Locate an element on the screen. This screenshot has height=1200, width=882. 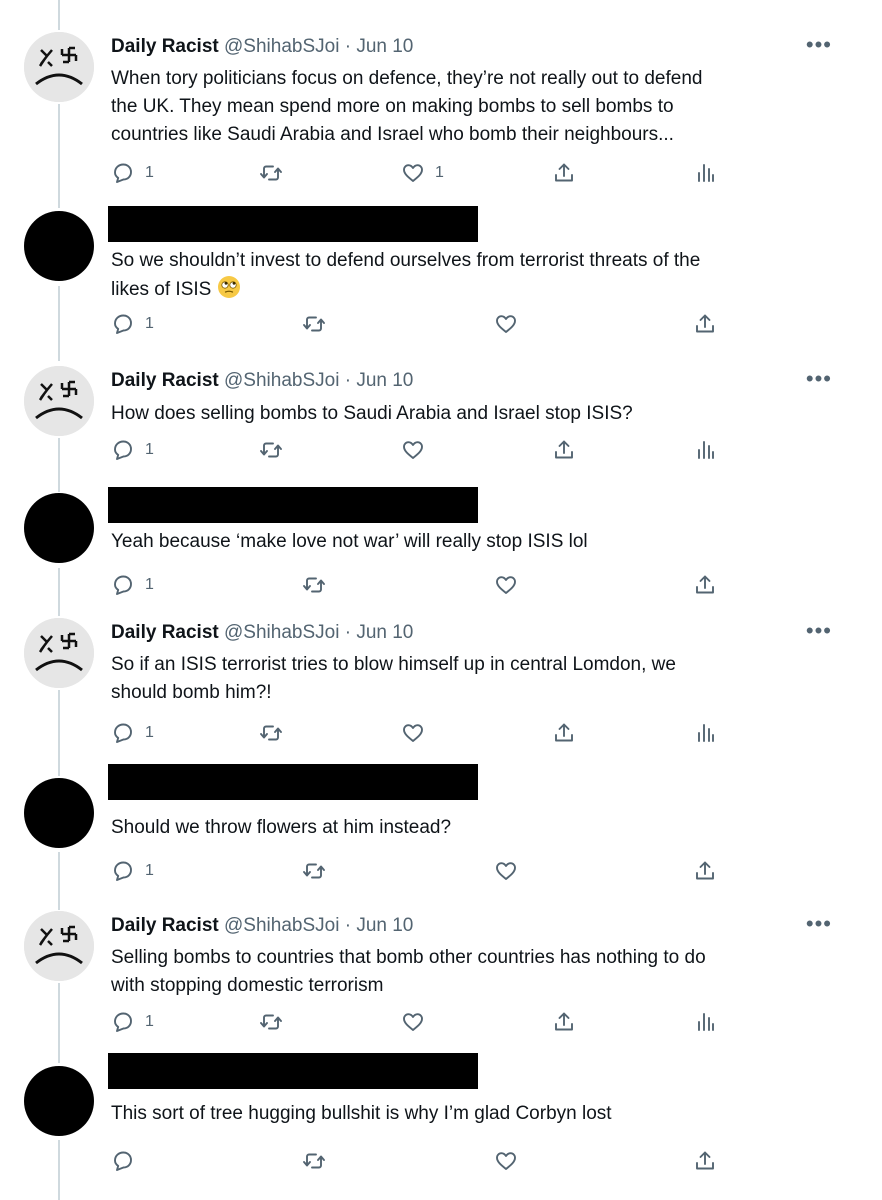
tweet-text-line: Should we throw flowers at him instead? is located at coordinates (281, 827).